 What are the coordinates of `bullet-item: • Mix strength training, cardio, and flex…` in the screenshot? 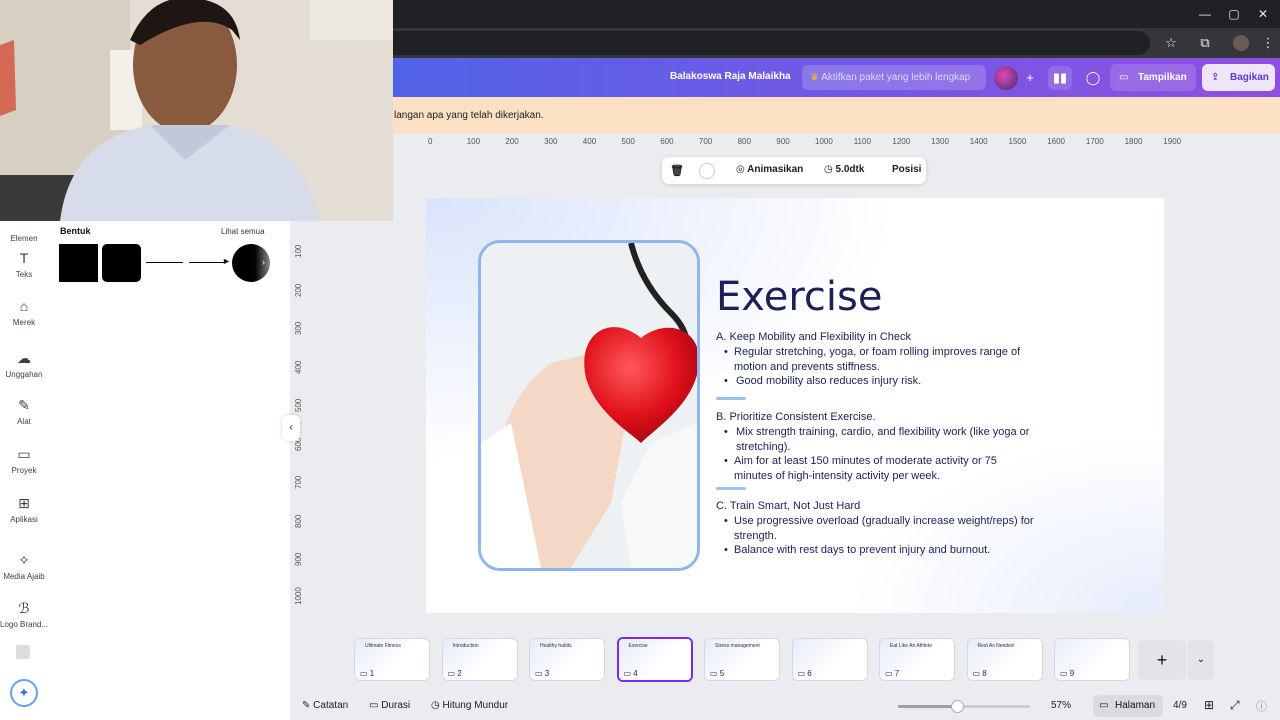 It's located at (879, 440).